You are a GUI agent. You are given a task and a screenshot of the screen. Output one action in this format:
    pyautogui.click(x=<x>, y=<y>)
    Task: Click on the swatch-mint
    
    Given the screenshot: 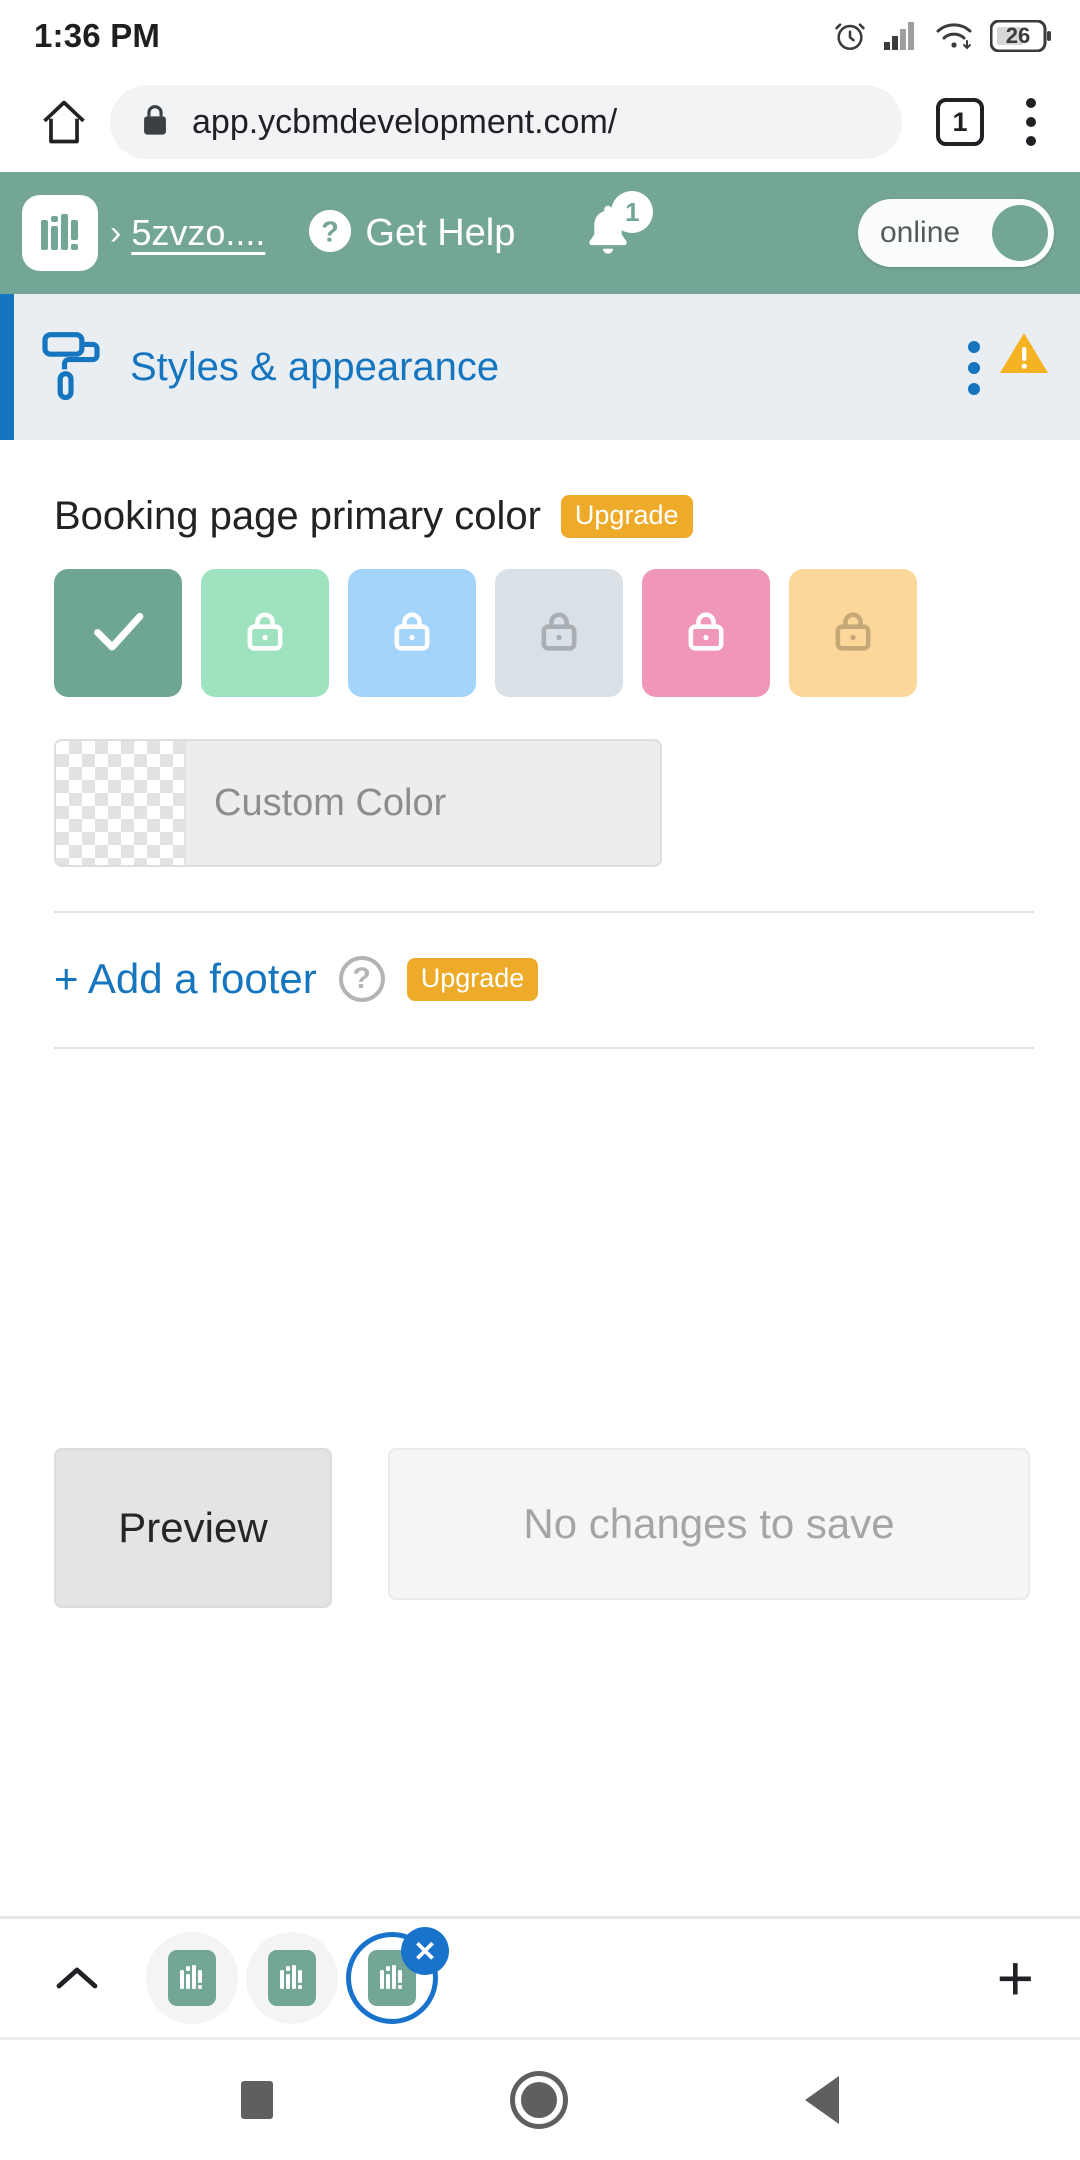 What is the action you would take?
    pyautogui.click(x=265, y=633)
    